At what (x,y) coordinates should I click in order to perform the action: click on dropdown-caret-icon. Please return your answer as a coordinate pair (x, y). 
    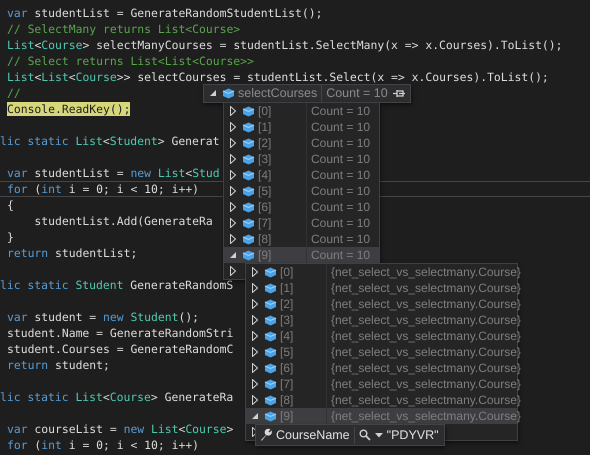
    Looking at the image, I should click on (378, 435).